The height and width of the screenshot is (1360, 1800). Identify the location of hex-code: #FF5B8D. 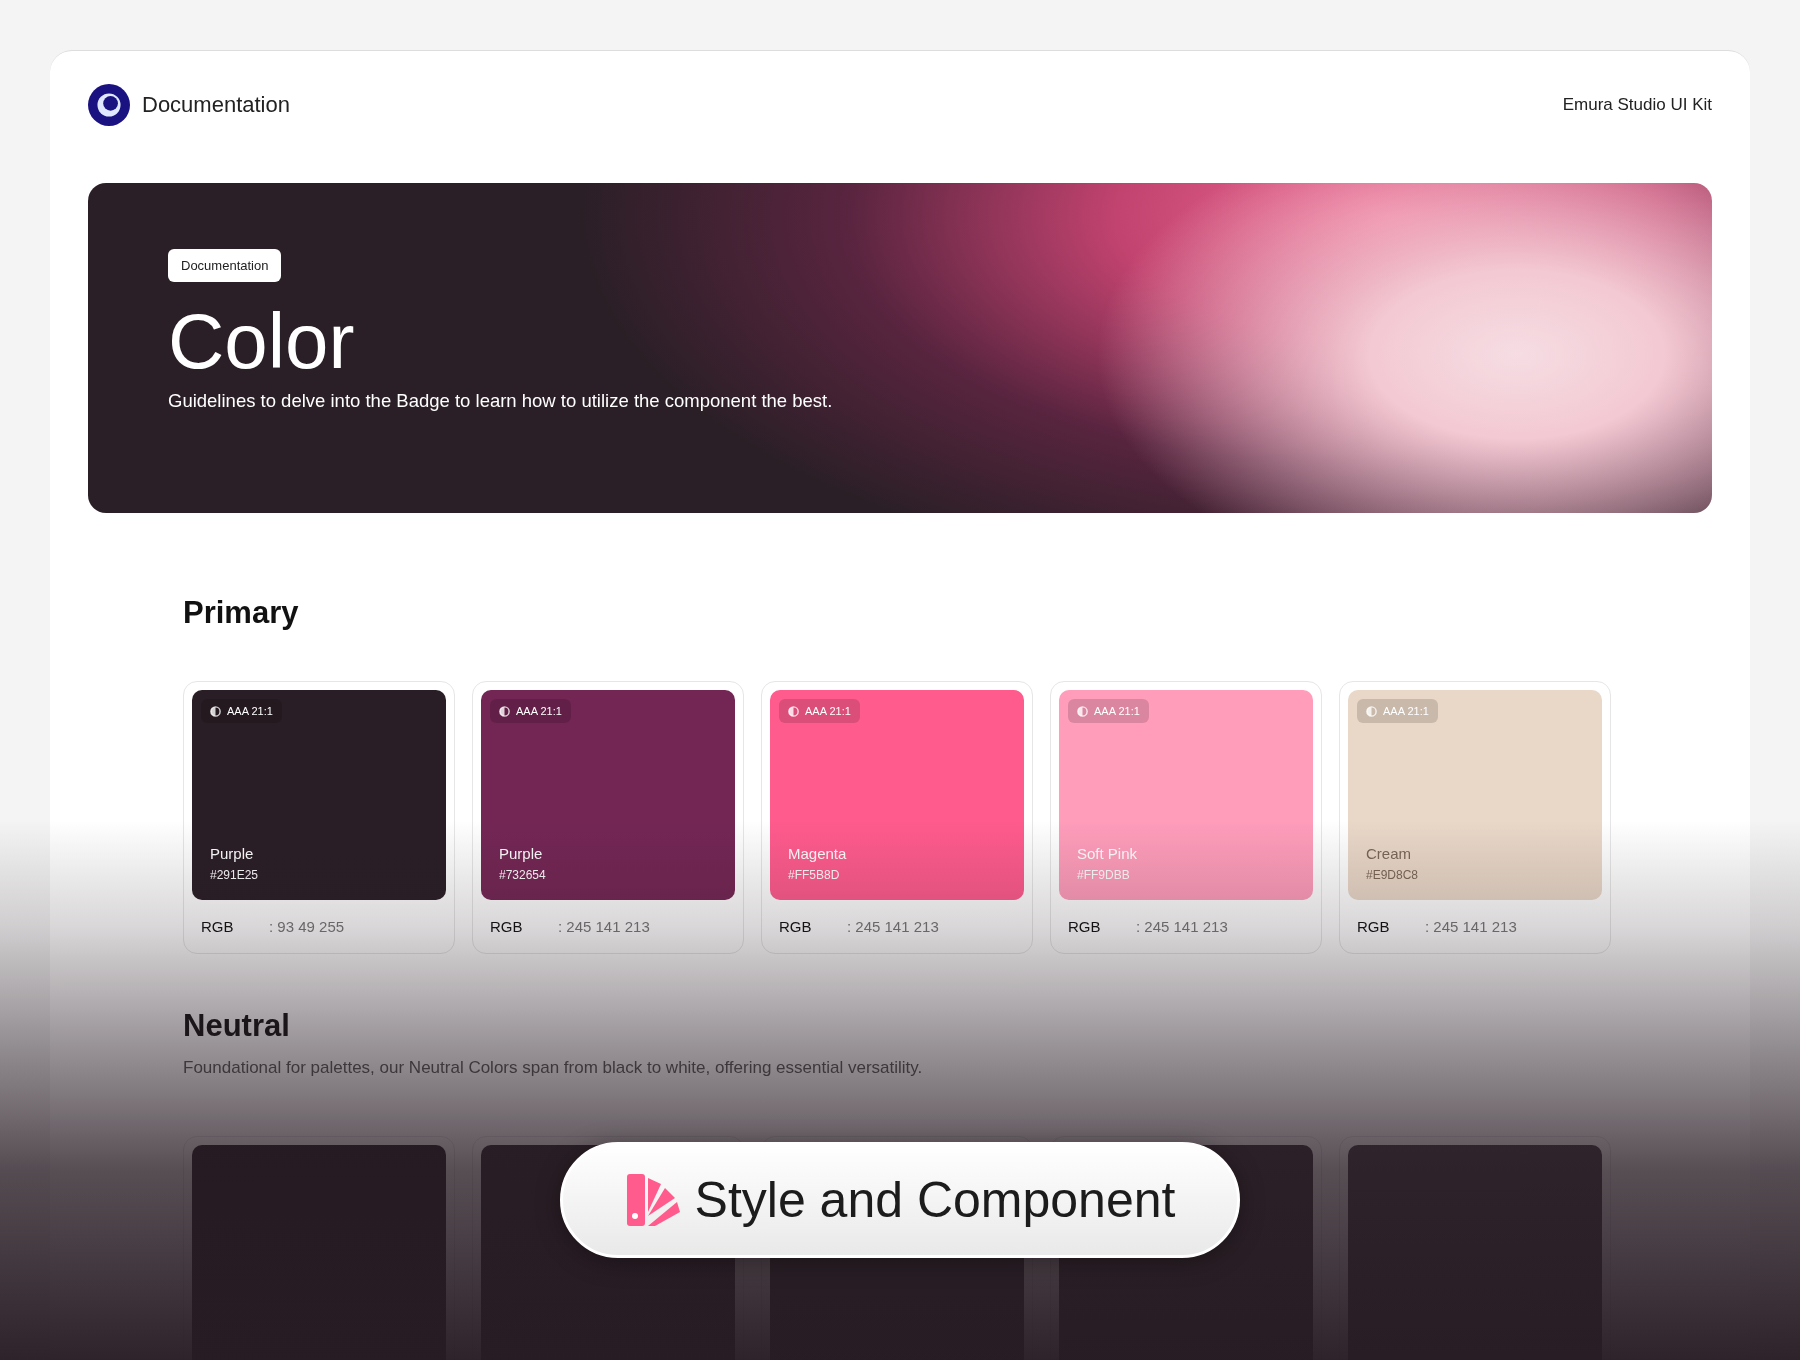
(814, 875).